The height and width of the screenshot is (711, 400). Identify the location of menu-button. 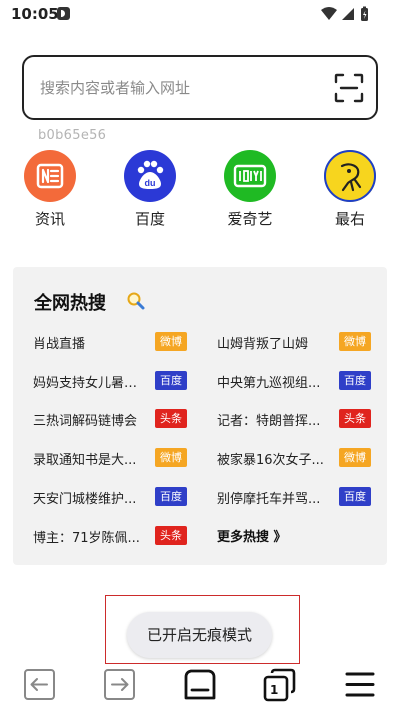
(360, 684).